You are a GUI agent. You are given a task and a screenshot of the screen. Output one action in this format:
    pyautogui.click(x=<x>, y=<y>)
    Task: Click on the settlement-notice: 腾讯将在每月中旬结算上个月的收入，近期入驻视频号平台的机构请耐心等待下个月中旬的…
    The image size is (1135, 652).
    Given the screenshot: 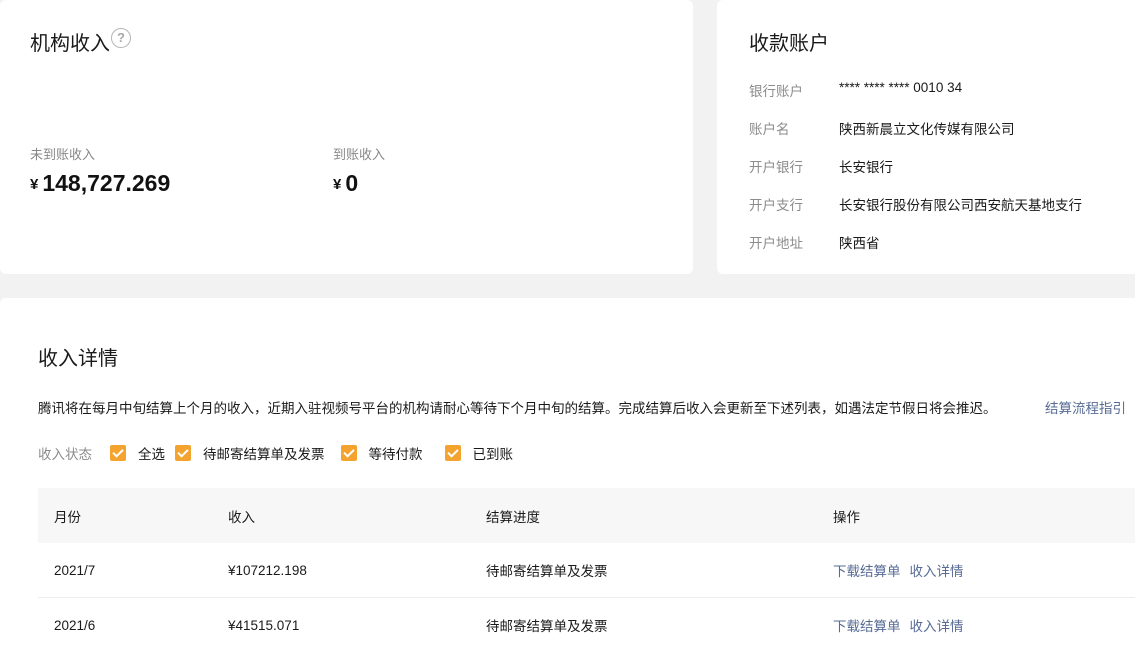 What is the action you would take?
    pyautogui.click(x=517, y=408)
    